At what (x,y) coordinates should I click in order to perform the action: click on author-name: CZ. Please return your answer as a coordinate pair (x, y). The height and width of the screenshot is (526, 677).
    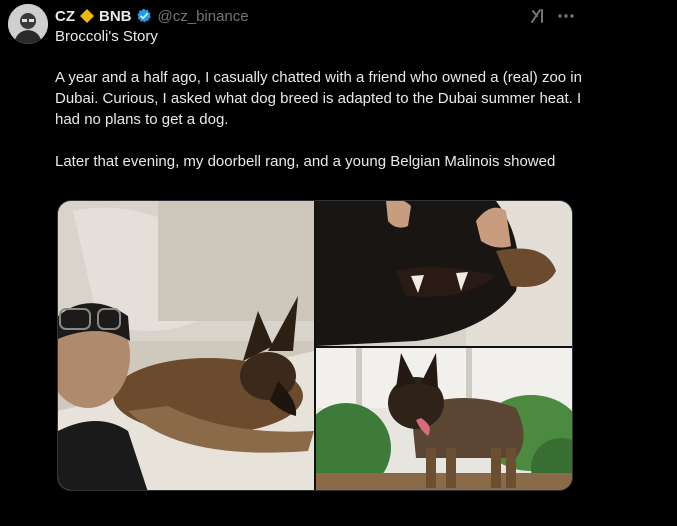
    Looking at the image, I should click on (65, 16).